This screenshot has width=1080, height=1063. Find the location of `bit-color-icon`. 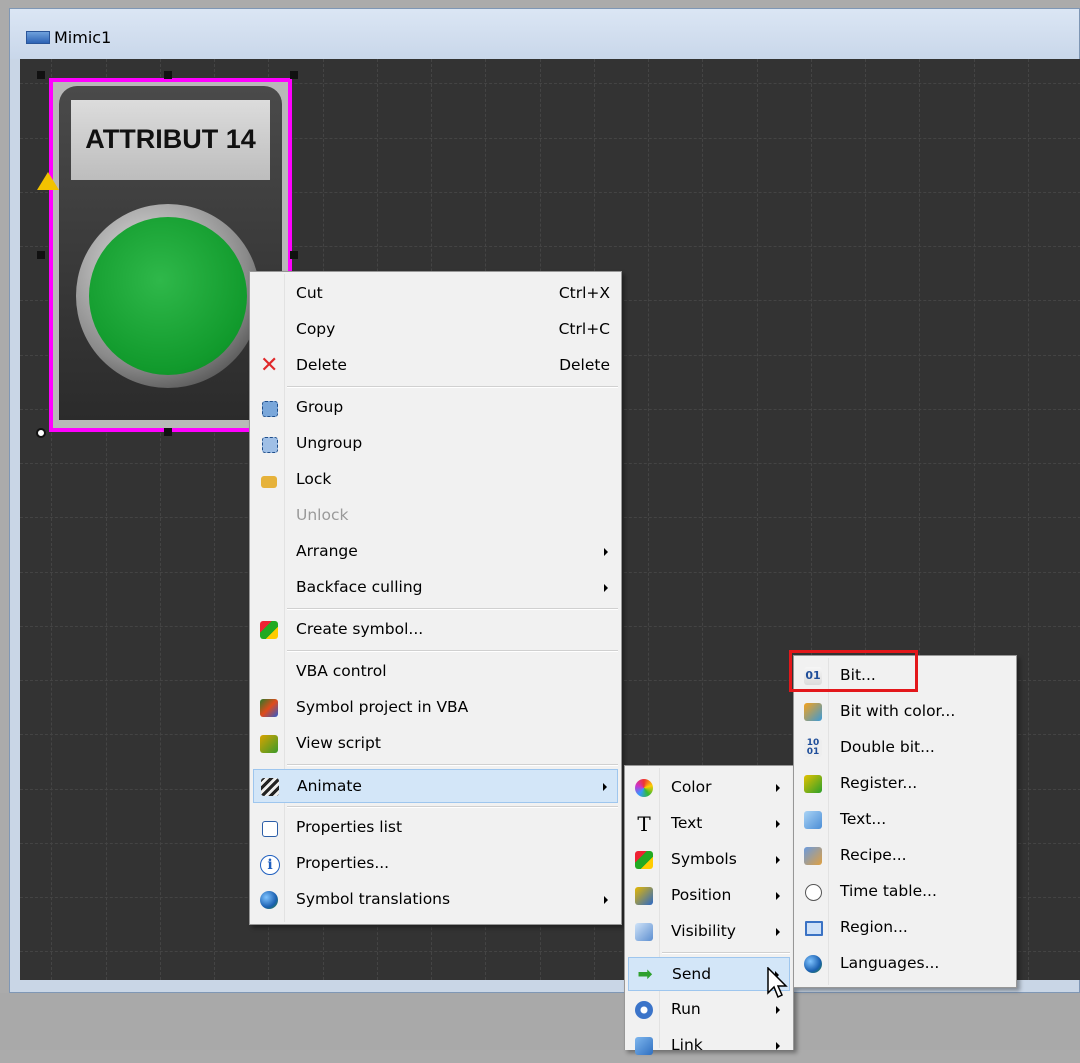

bit-color-icon is located at coordinates (813, 712).